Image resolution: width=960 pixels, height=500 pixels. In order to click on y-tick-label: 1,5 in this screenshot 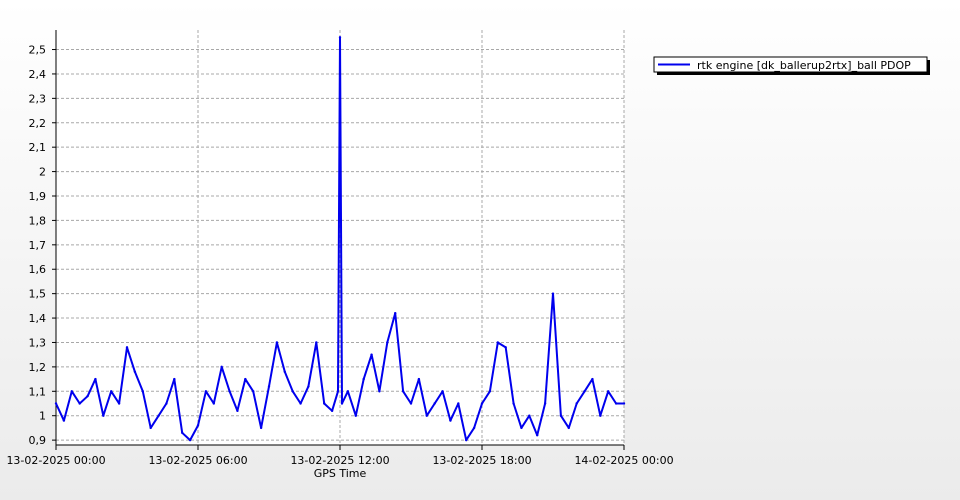, I will do `click(38, 294)`.